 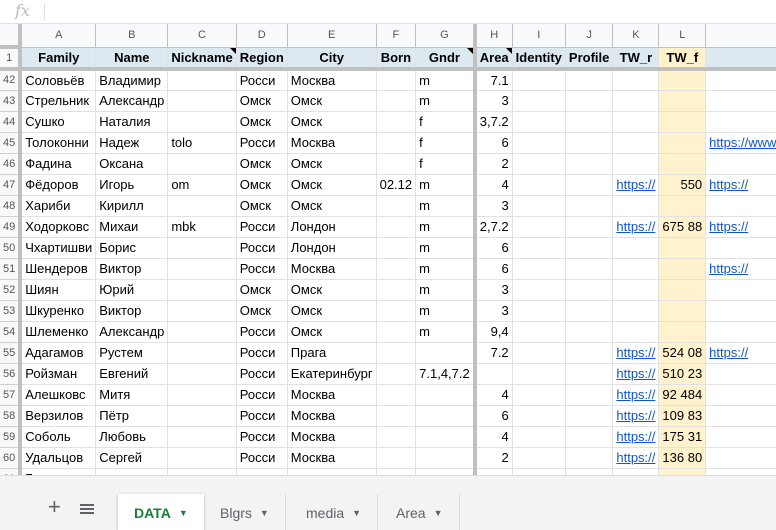 I want to click on table-cell: Владимир, so click(x=132, y=80).